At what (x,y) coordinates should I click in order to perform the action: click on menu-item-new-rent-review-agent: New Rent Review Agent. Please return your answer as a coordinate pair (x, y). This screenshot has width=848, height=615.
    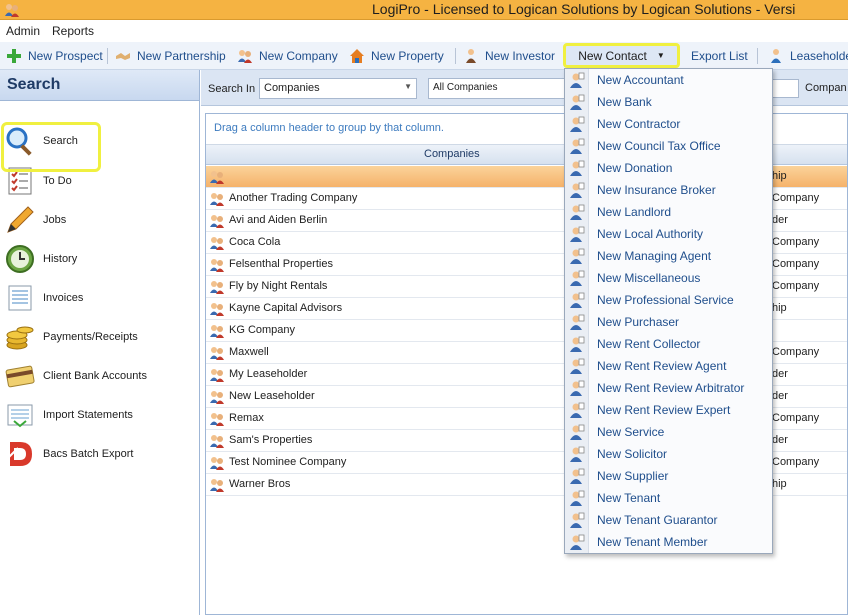
    Looking at the image, I should click on (668, 366).